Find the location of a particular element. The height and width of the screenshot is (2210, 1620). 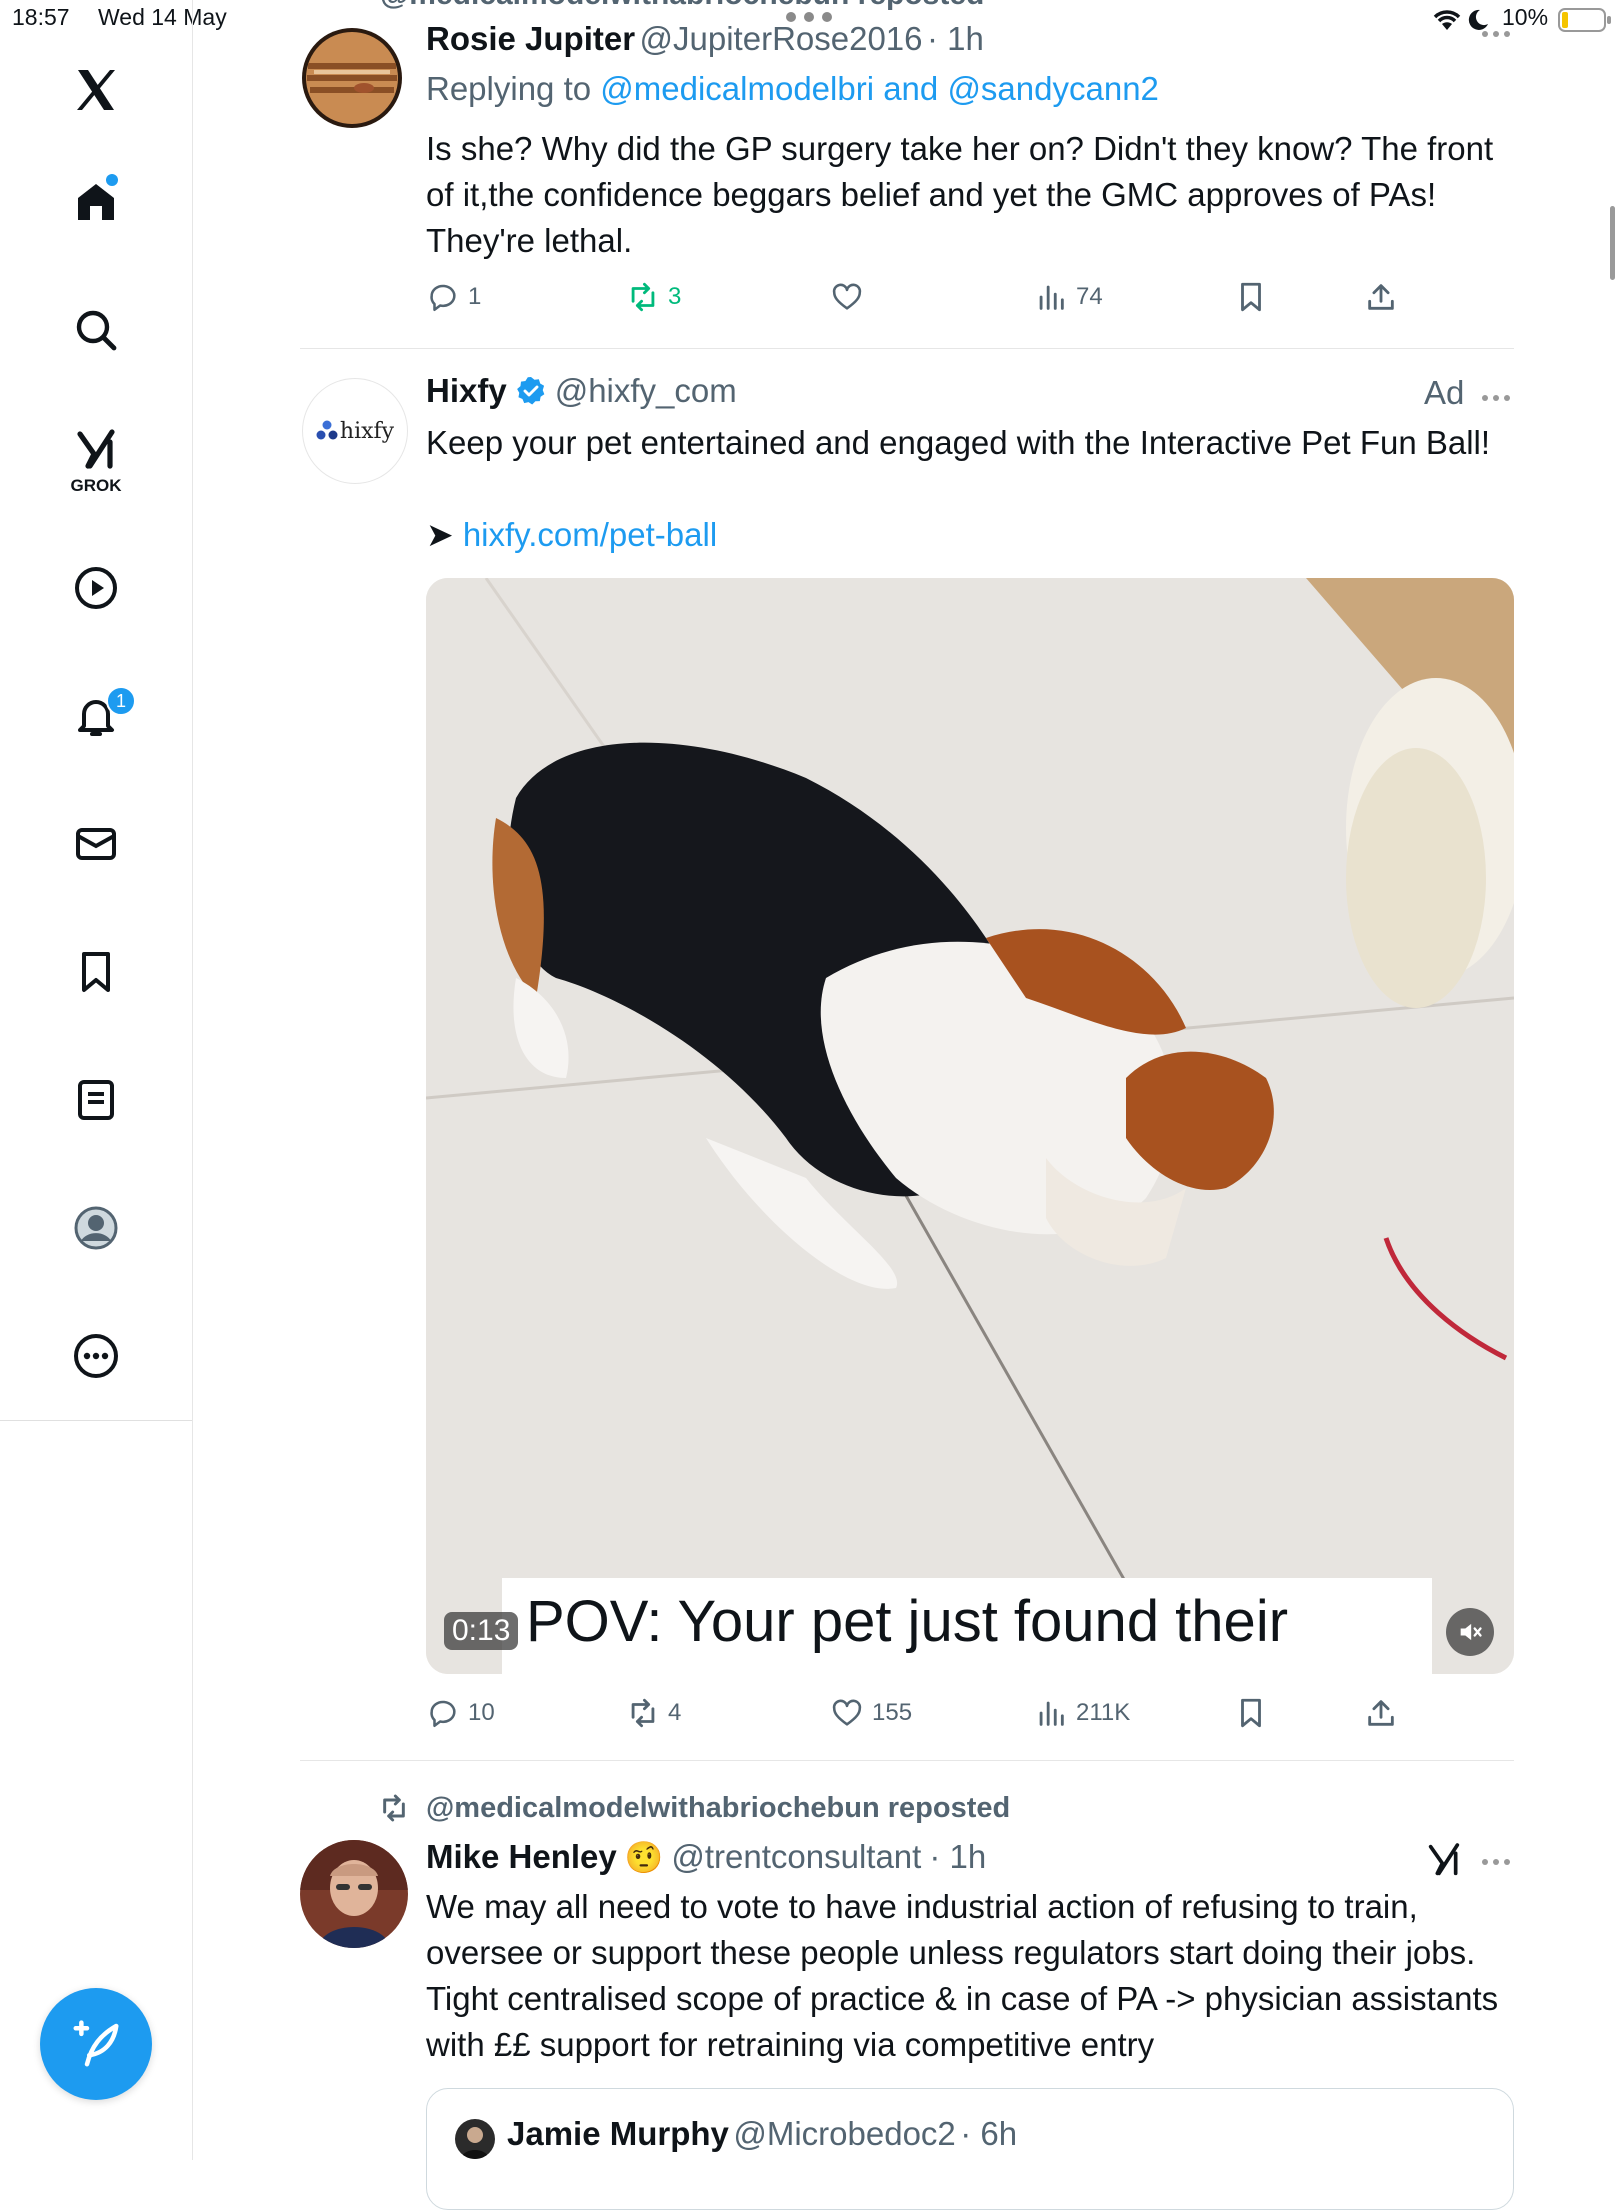

tweet1-view-count: 74 is located at coordinates (1089, 296).